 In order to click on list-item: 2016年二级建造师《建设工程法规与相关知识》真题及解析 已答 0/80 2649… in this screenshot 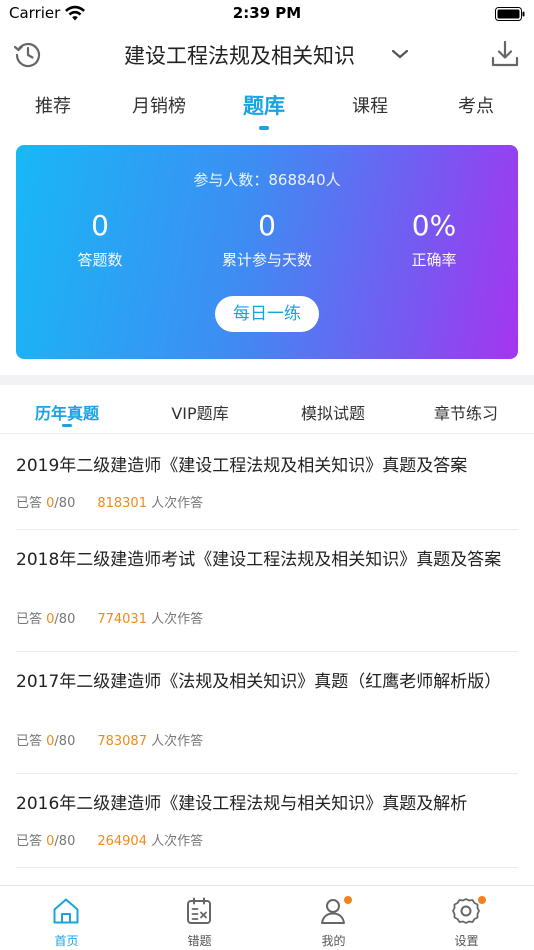, I will do `click(267, 821)`.